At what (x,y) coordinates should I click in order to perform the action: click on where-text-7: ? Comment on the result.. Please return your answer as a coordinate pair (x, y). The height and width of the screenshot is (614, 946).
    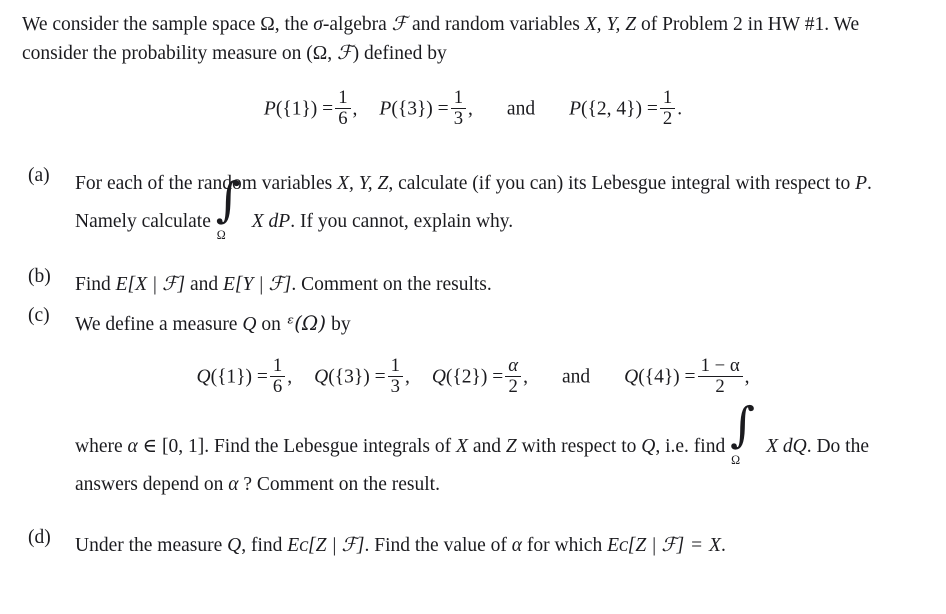
    Looking at the image, I should click on (339, 485).